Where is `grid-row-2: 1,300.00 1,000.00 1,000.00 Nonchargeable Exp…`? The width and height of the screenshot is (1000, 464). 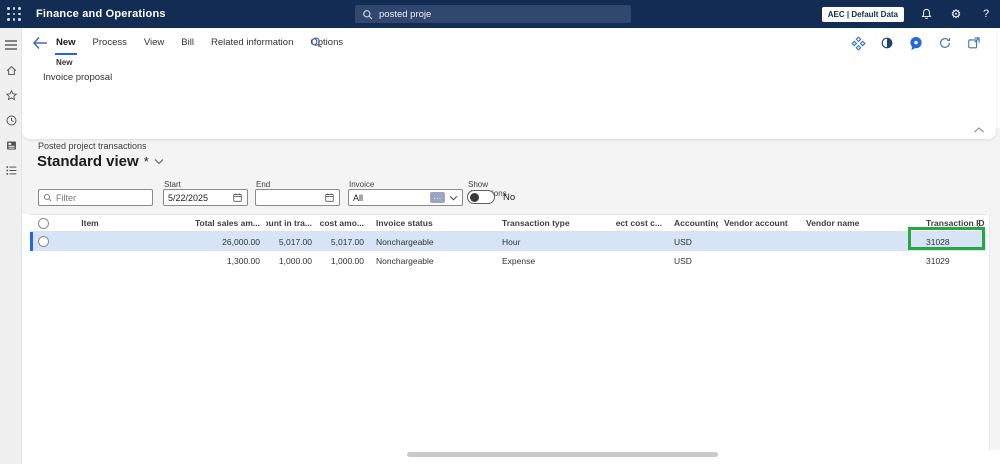
grid-row-2: 1,300.00 1,000.00 1,000.00 Nonchargeable Exp… is located at coordinates (508, 260).